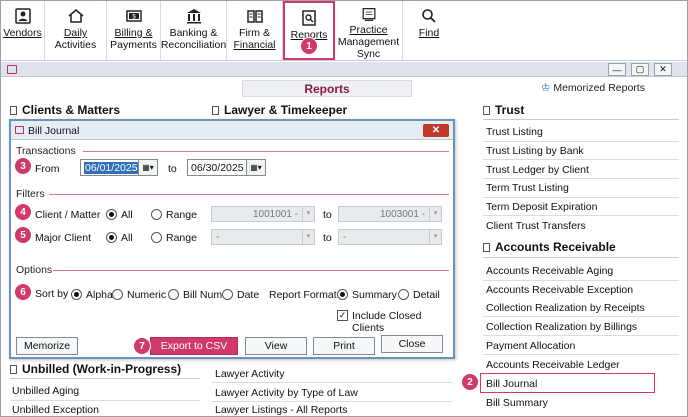  What do you see at coordinates (142, 346) in the screenshot?
I see `step-badge-7: 7` at bounding box center [142, 346].